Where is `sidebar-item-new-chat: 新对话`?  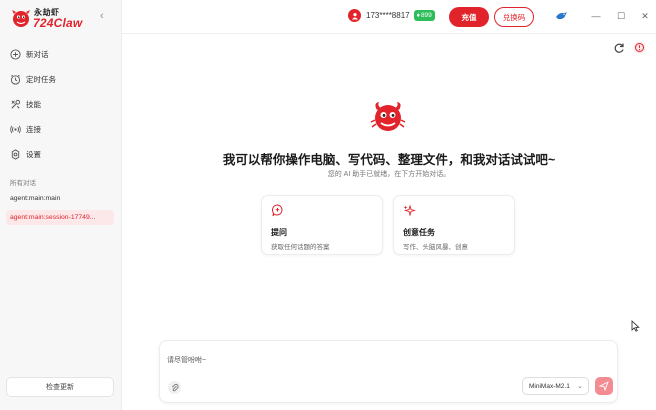
sidebar-item-new-chat: 新对话 is located at coordinates (61, 54).